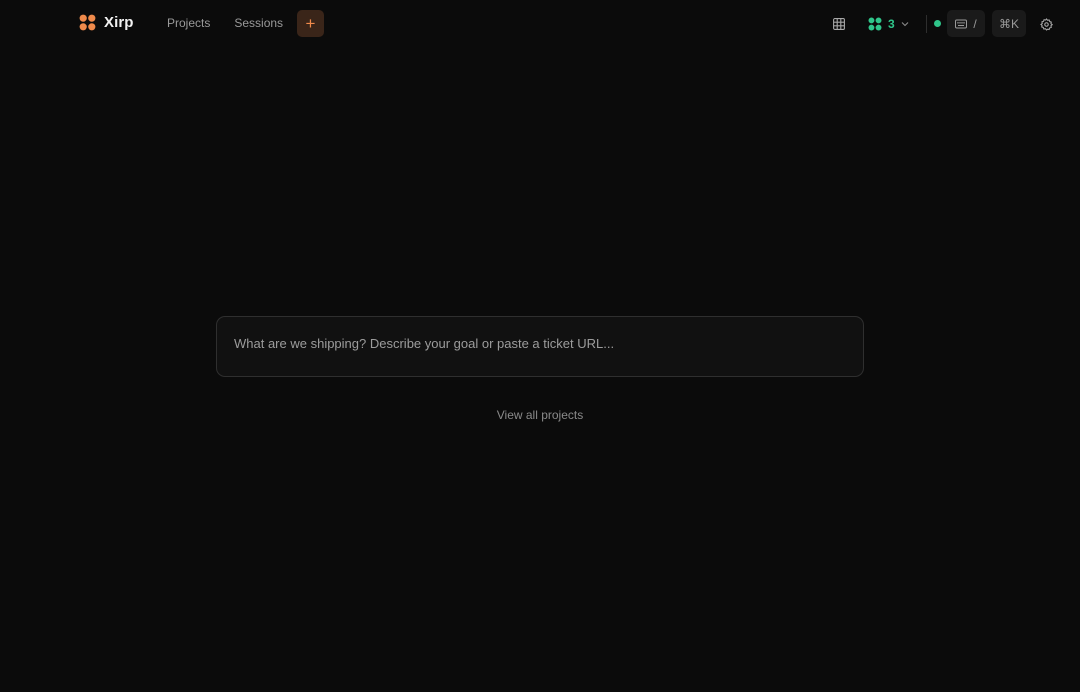  What do you see at coordinates (905, 24) in the screenshot?
I see `chevron-down-icon` at bounding box center [905, 24].